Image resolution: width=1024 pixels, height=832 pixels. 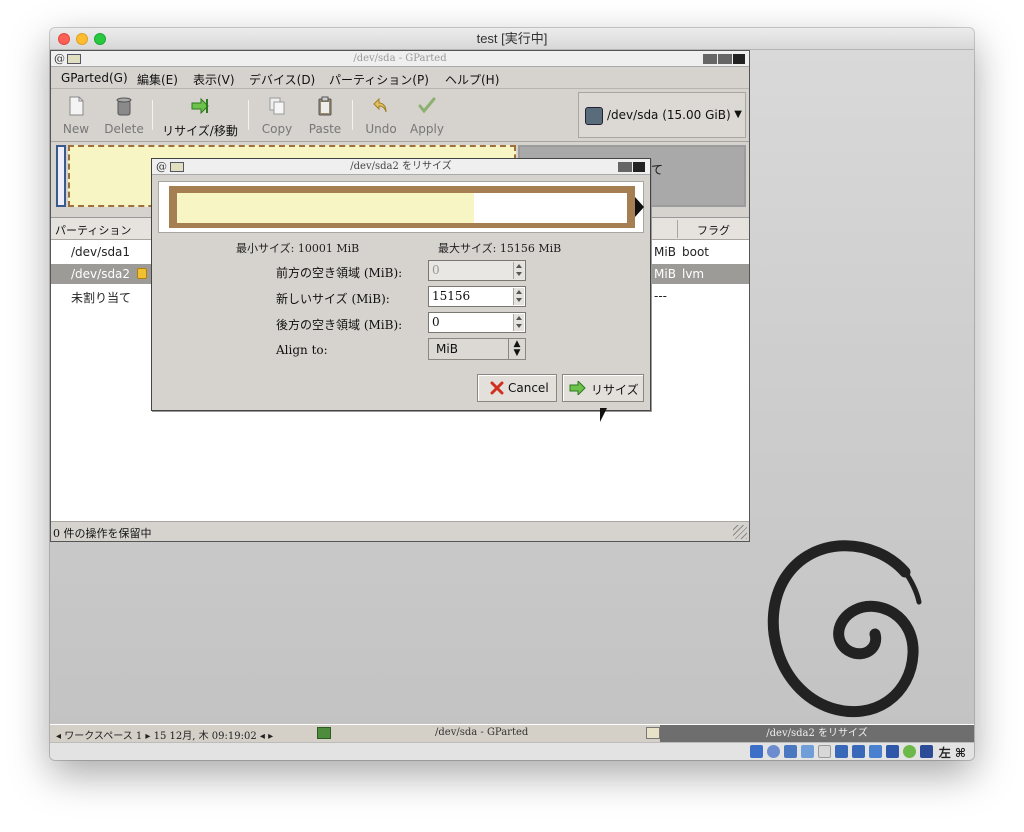 What do you see at coordinates (200, 116) in the screenshot?
I see `resize-move-button: リサイズ/移動` at bounding box center [200, 116].